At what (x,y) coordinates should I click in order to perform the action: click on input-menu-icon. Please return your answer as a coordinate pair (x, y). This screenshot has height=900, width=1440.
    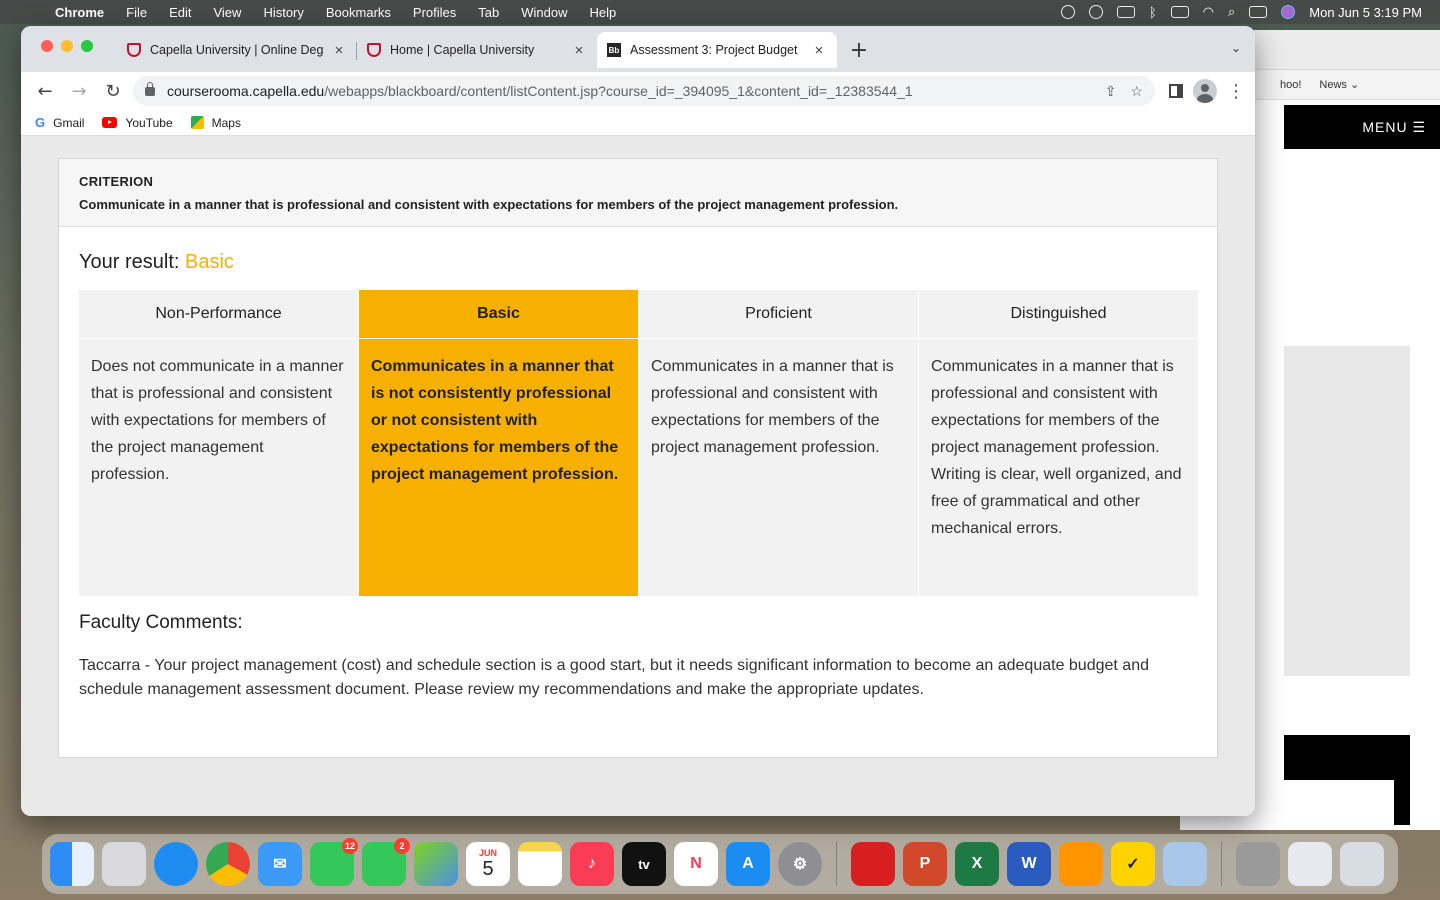
    Looking at the image, I should click on (1125, 12).